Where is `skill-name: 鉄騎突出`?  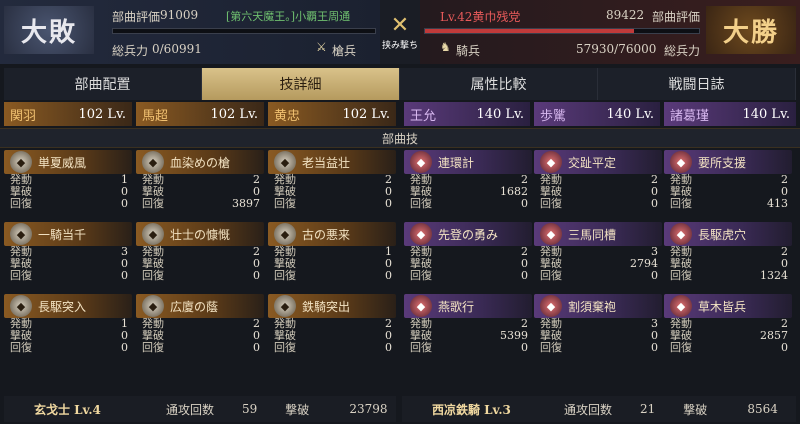
skill-name: 鉄騎突出 is located at coordinates (326, 306).